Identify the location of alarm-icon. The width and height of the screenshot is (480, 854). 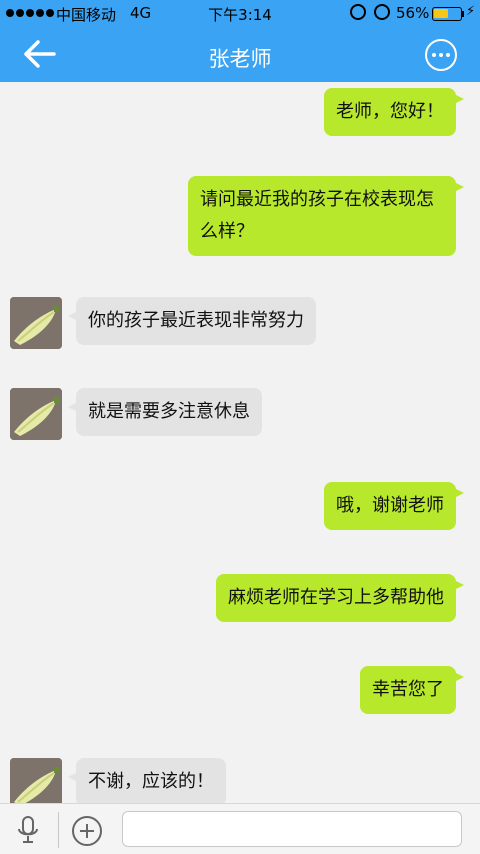
(382, 12).